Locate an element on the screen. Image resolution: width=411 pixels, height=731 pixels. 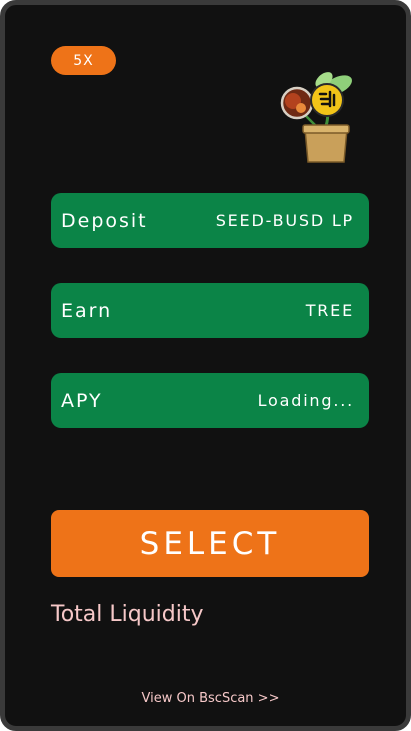
earn-value: TREE is located at coordinates (329, 310).